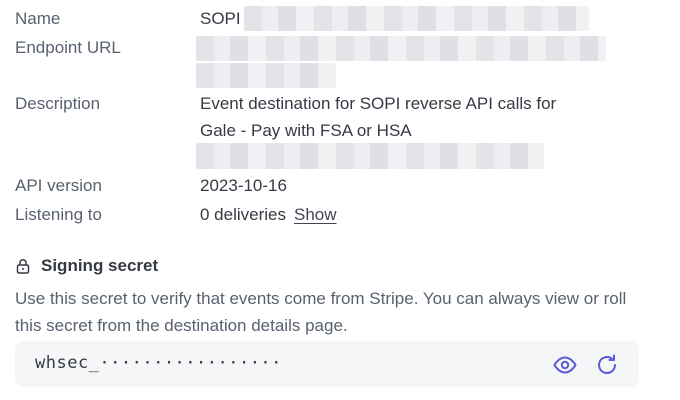 The image size is (680, 400). What do you see at coordinates (220, 18) in the screenshot?
I see `name-value: SOPI` at bounding box center [220, 18].